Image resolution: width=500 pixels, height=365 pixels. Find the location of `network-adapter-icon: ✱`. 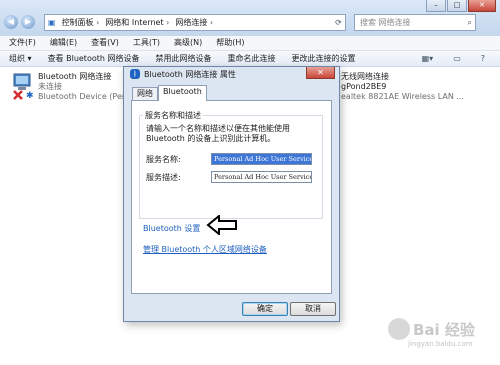

network-adapter-icon: ✱ is located at coordinates (23, 86).